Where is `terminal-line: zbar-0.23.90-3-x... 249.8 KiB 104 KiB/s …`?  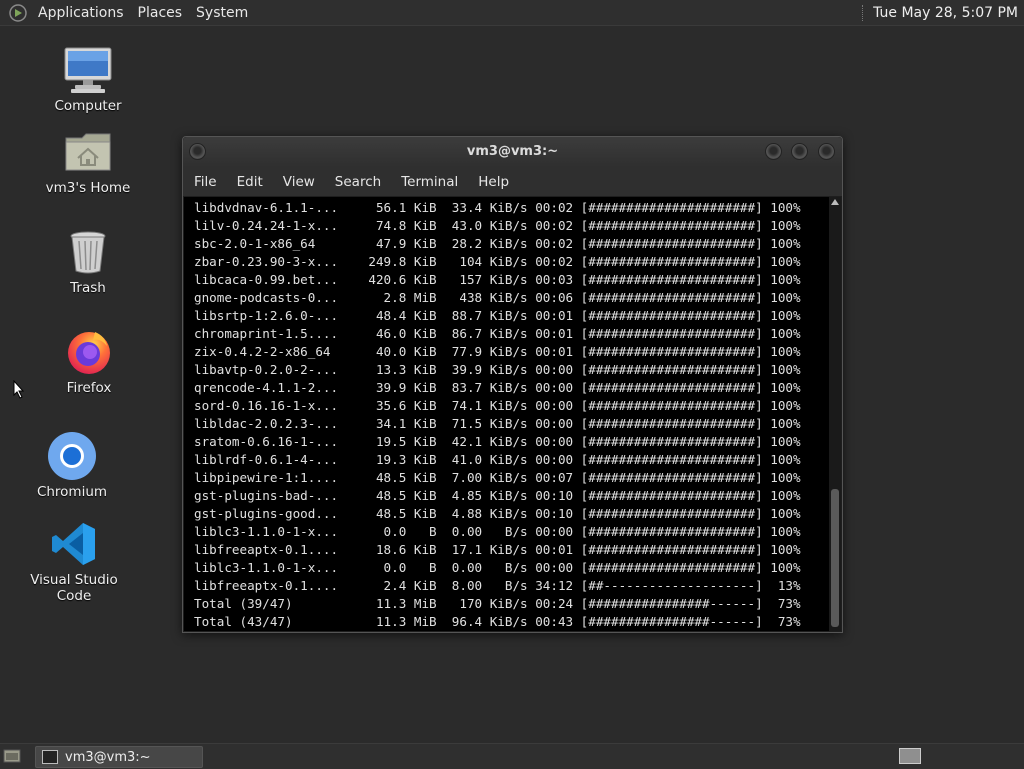
terminal-line: zbar-0.23.90-3-x... 249.8 KiB 104 KiB/s … is located at coordinates (497, 261).